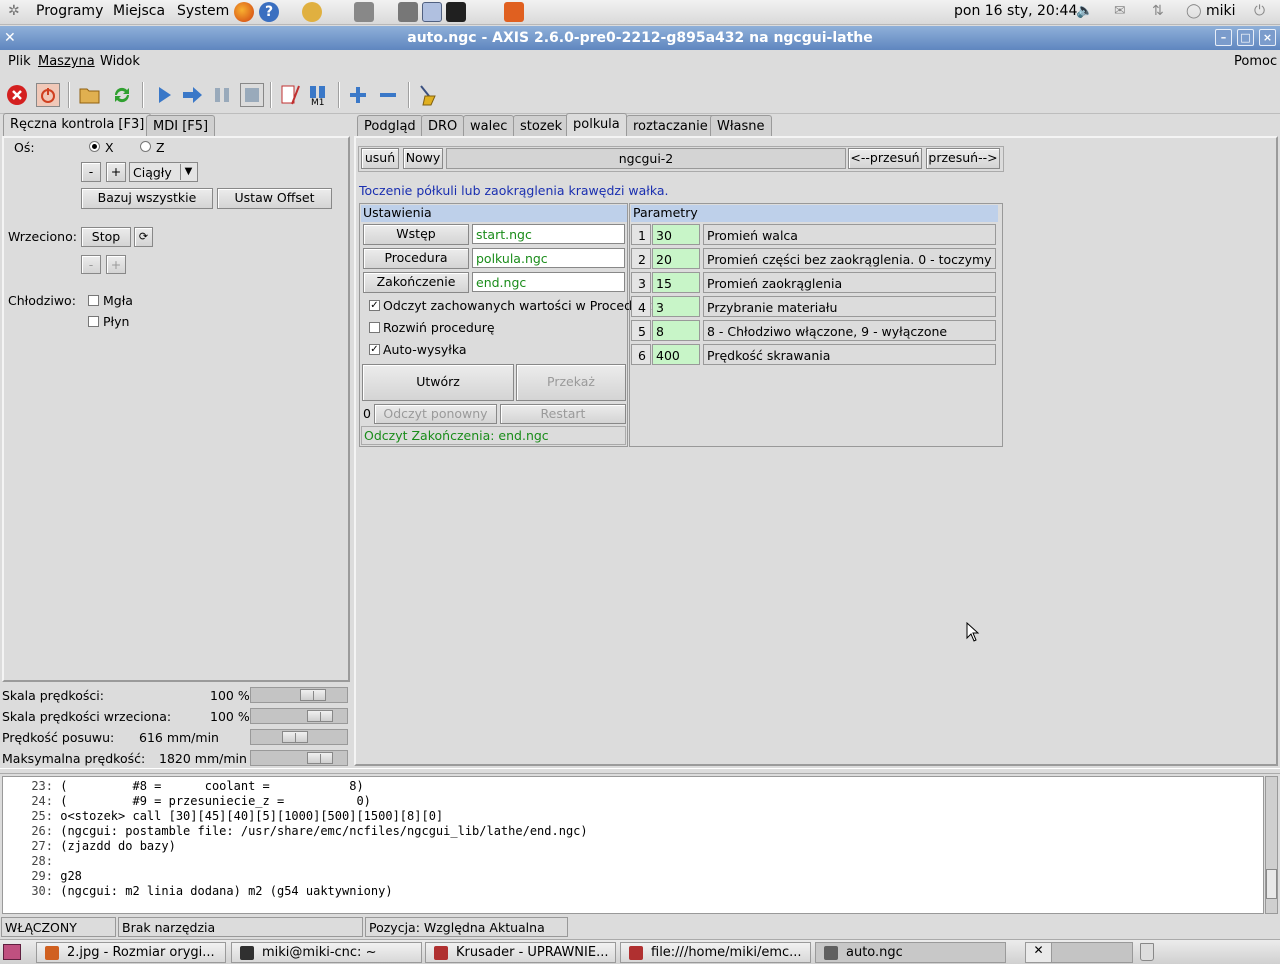  What do you see at coordinates (390, 126) in the screenshot?
I see `tab-preview: Podgląd` at bounding box center [390, 126].